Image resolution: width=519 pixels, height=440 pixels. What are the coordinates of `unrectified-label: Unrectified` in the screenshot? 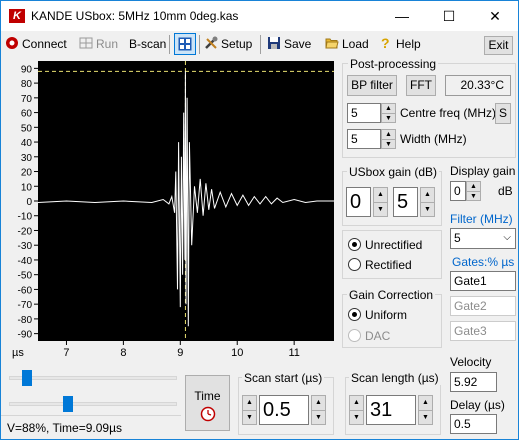 It's located at (394, 245).